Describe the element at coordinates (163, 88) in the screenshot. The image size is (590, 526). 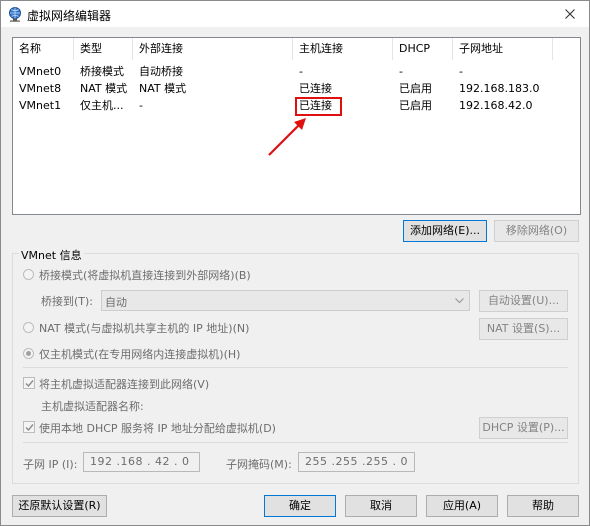
I see `cell-external: NAT 模式` at that location.